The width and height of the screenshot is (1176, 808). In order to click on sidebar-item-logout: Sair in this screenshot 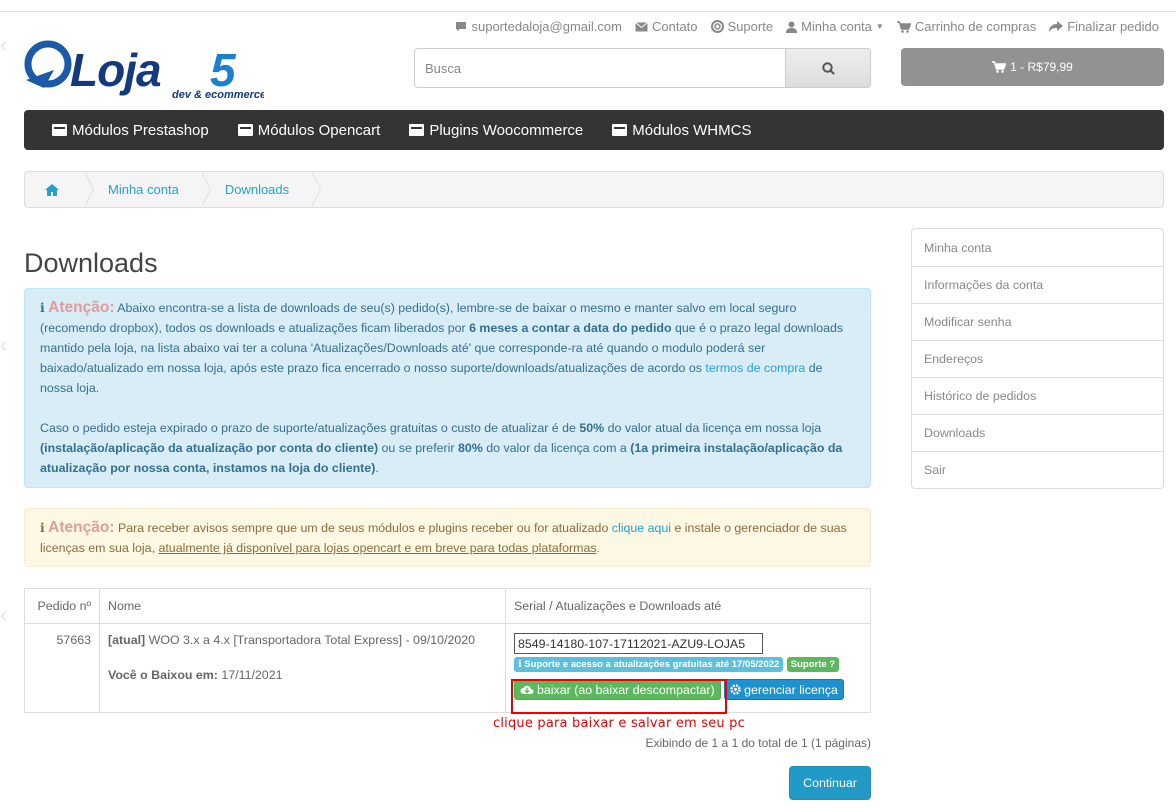, I will do `click(1037, 469)`.